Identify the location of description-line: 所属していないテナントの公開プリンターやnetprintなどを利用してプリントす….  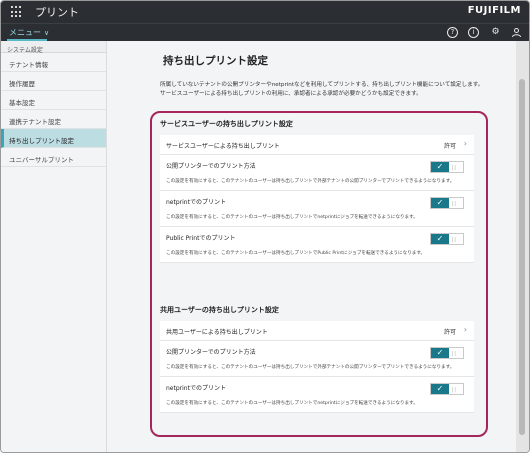
(322, 85).